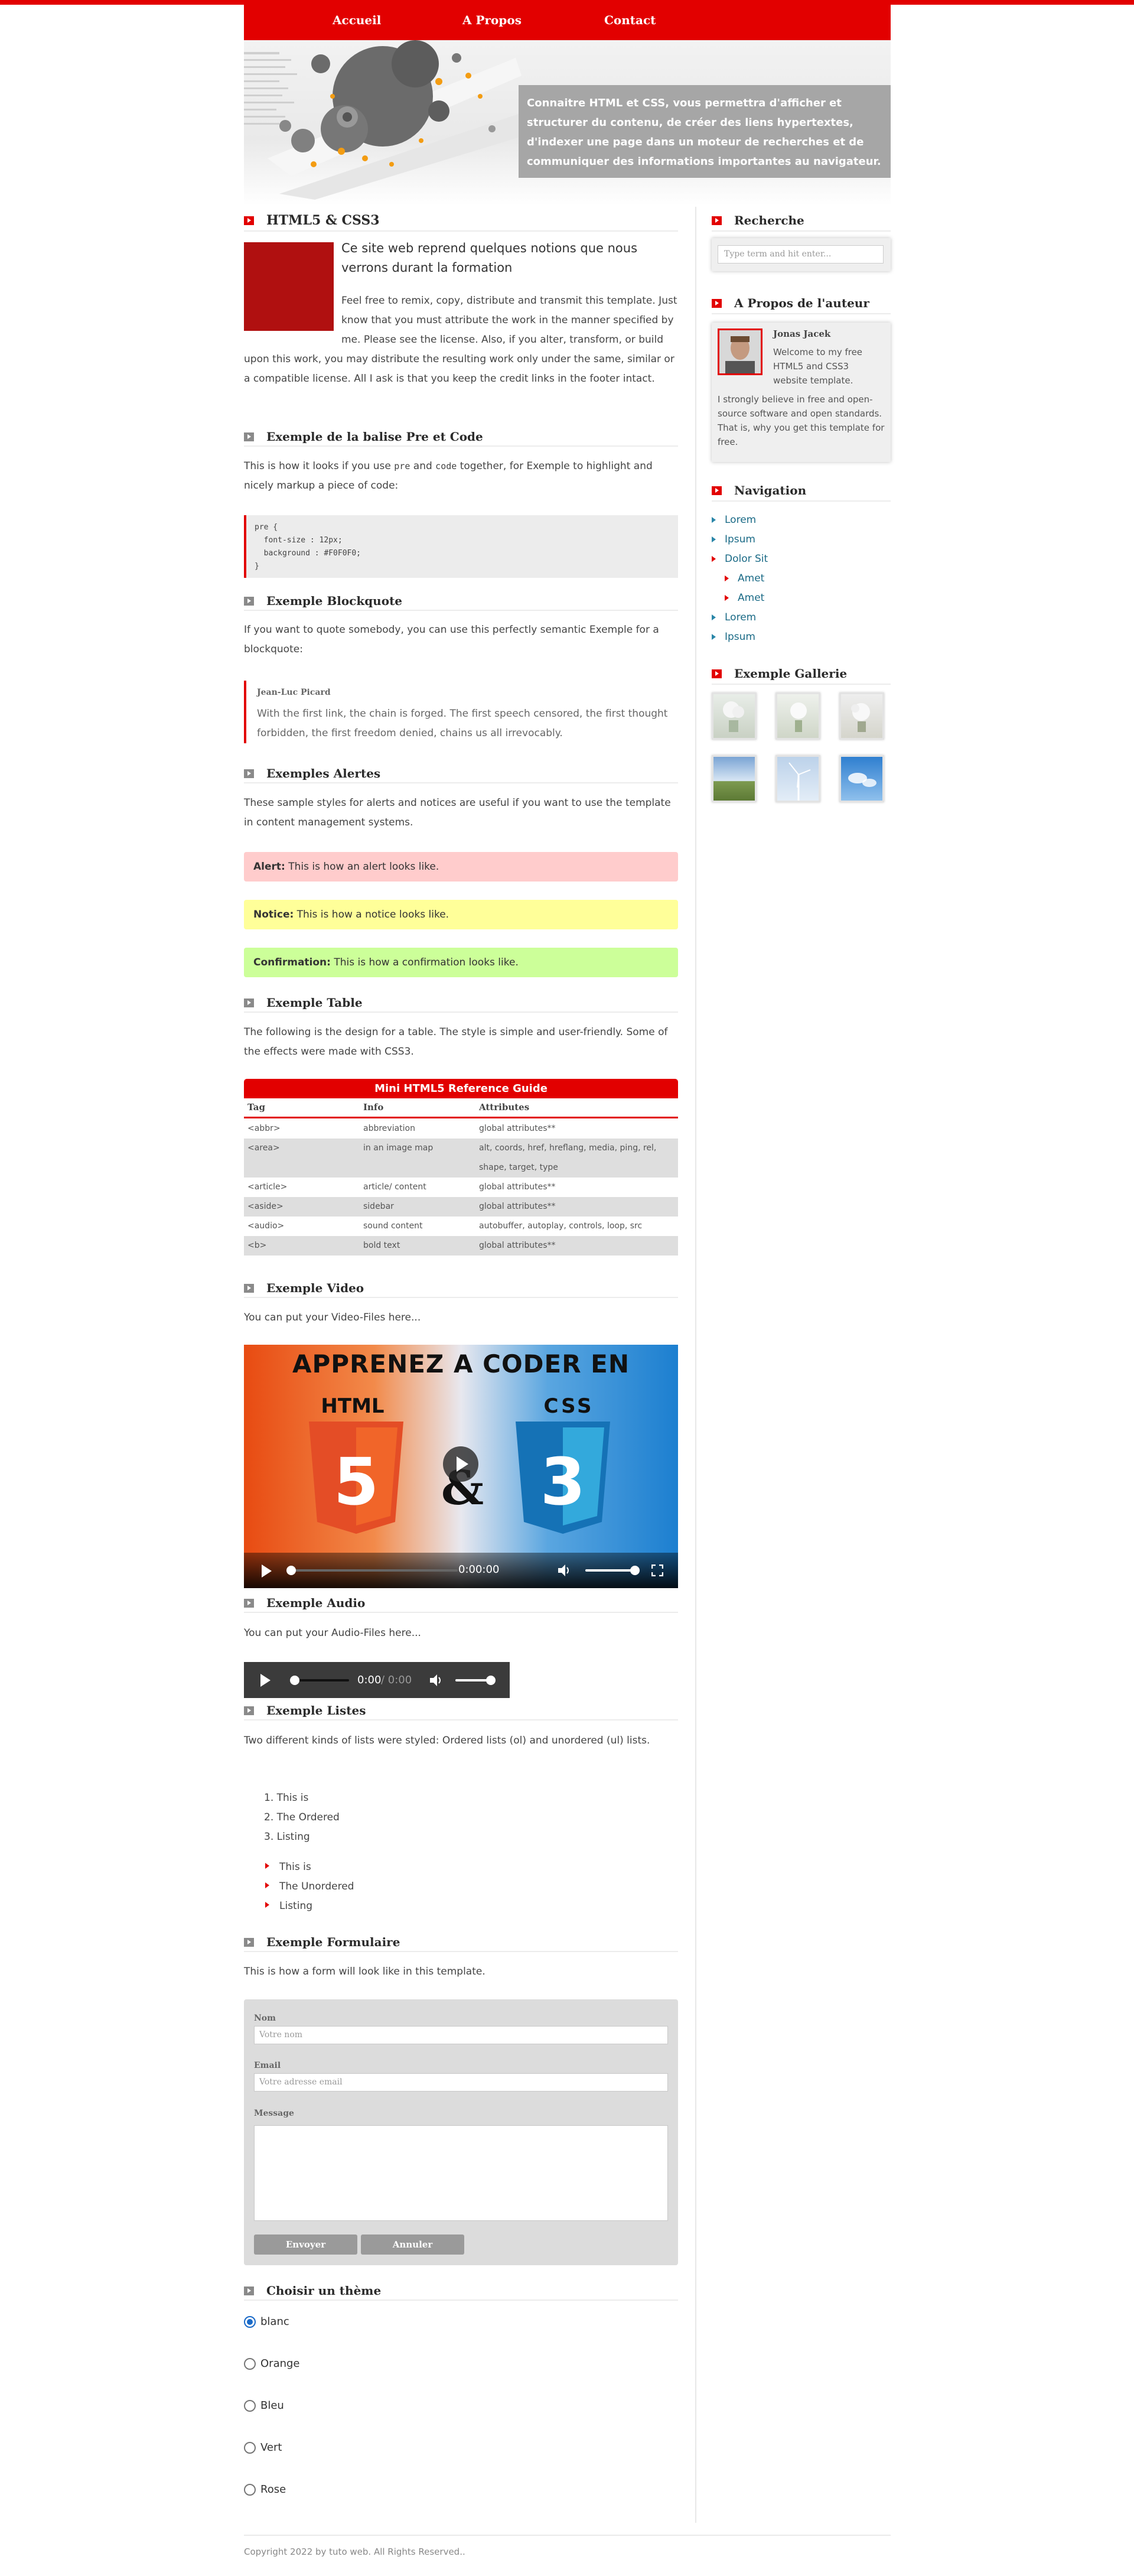 The width and height of the screenshot is (1134, 2576). What do you see at coordinates (319, 1680) in the screenshot?
I see `audio-progress-slider` at bounding box center [319, 1680].